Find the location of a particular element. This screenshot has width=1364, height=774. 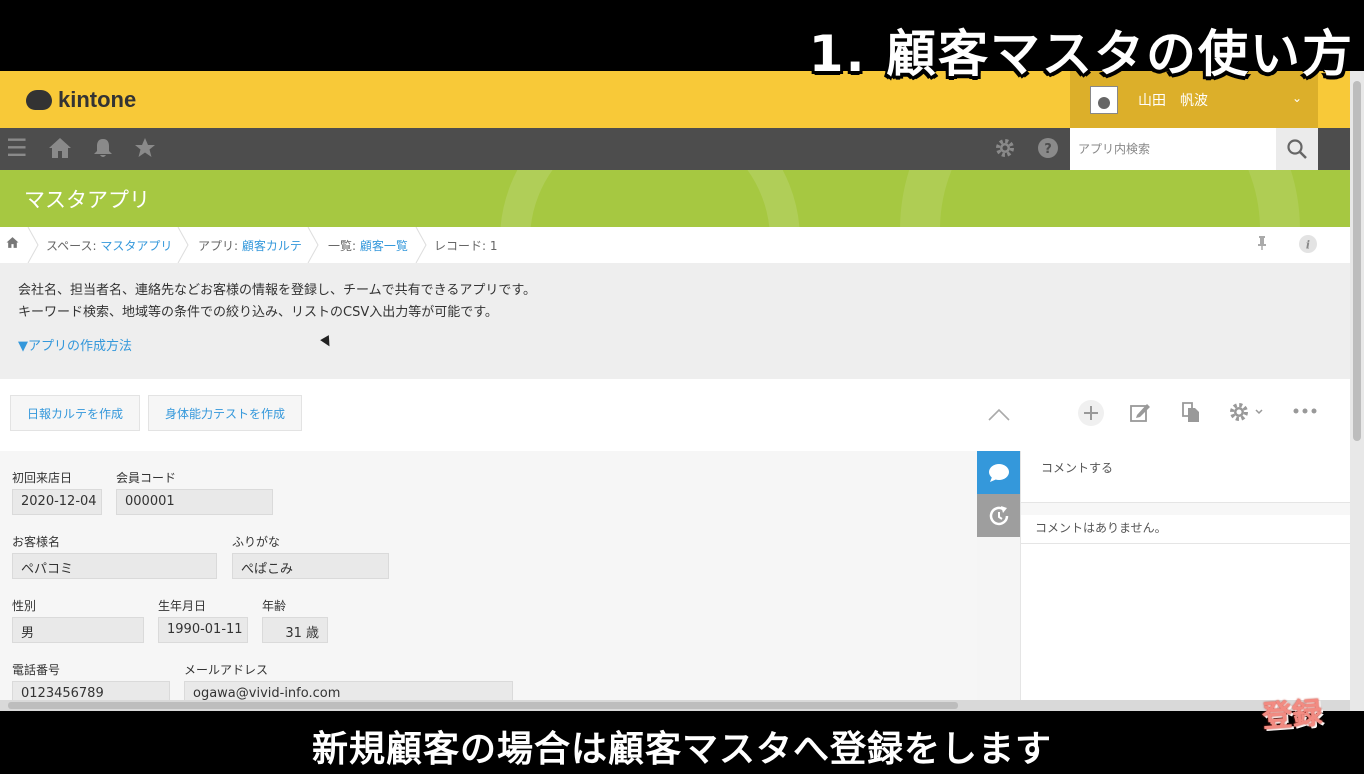

help-icon: ? is located at coordinates (1048, 150).